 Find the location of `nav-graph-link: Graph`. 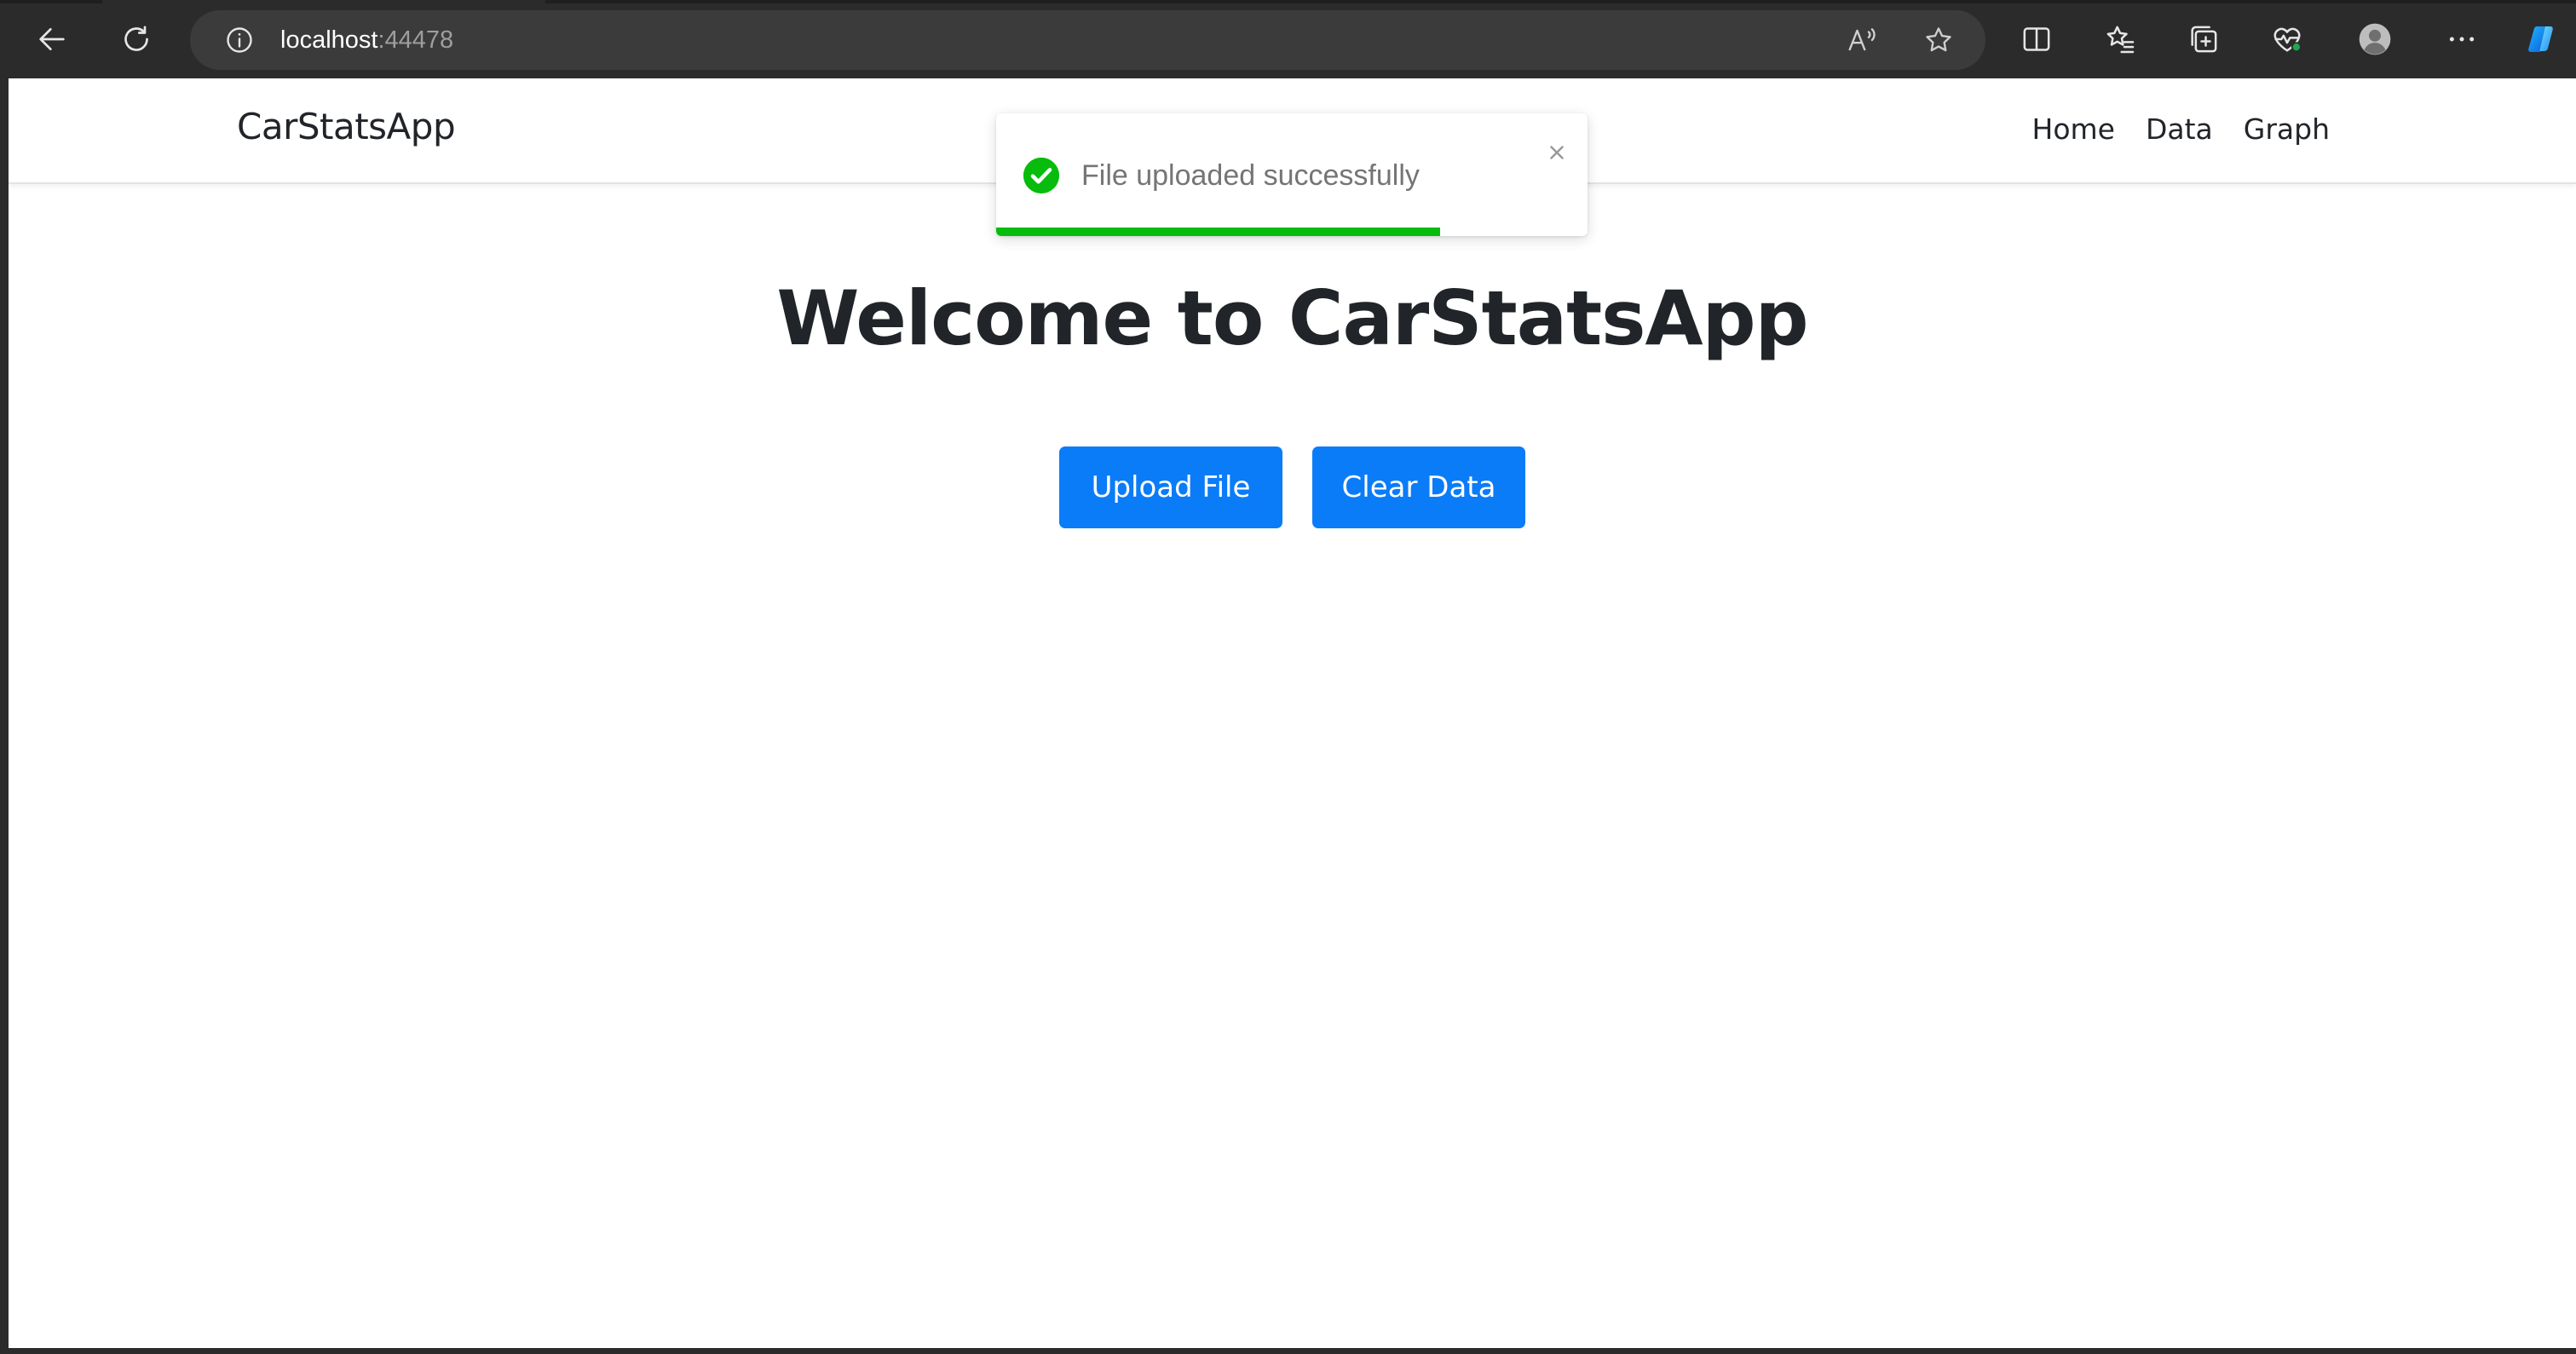

nav-graph-link: Graph is located at coordinates (2287, 129).